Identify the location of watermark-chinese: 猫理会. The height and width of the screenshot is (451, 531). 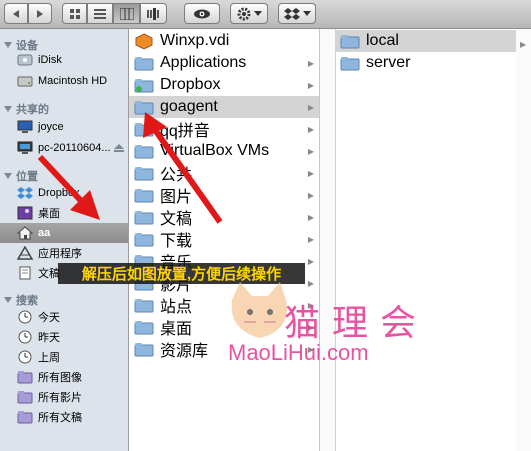
(356, 322).